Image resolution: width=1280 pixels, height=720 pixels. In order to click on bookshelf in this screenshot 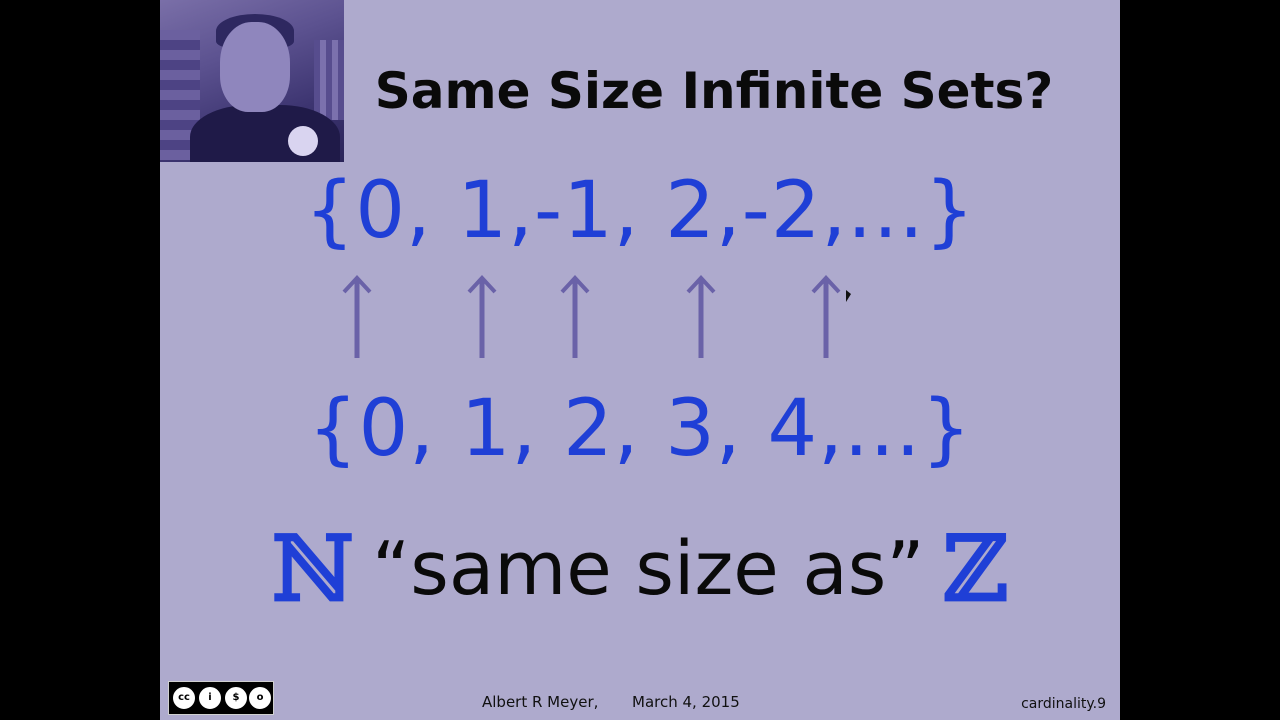, I will do `click(329, 80)`.